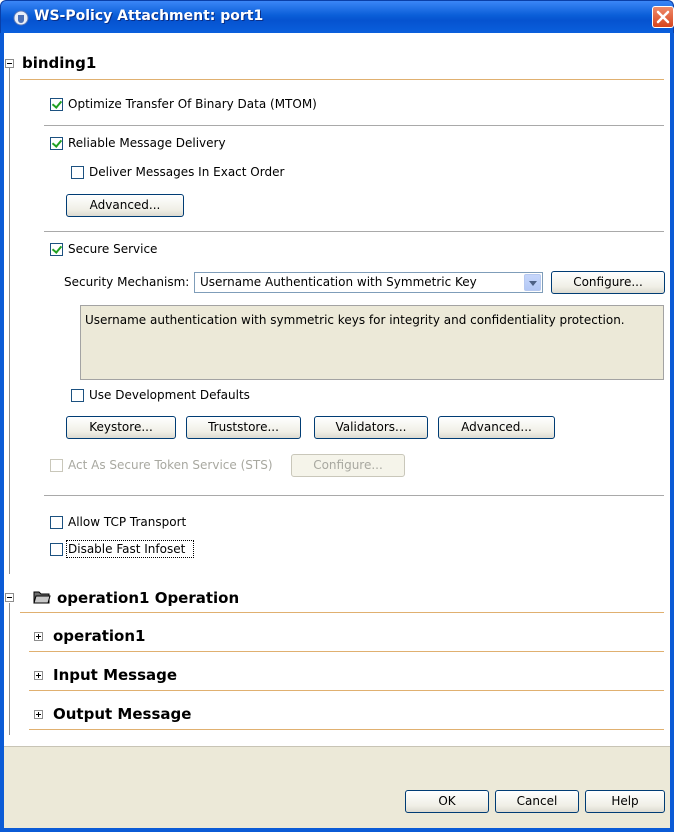 Image resolution: width=674 pixels, height=832 pixels. What do you see at coordinates (113, 249) in the screenshot?
I see `secure-service-label: Secure Service` at bounding box center [113, 249].